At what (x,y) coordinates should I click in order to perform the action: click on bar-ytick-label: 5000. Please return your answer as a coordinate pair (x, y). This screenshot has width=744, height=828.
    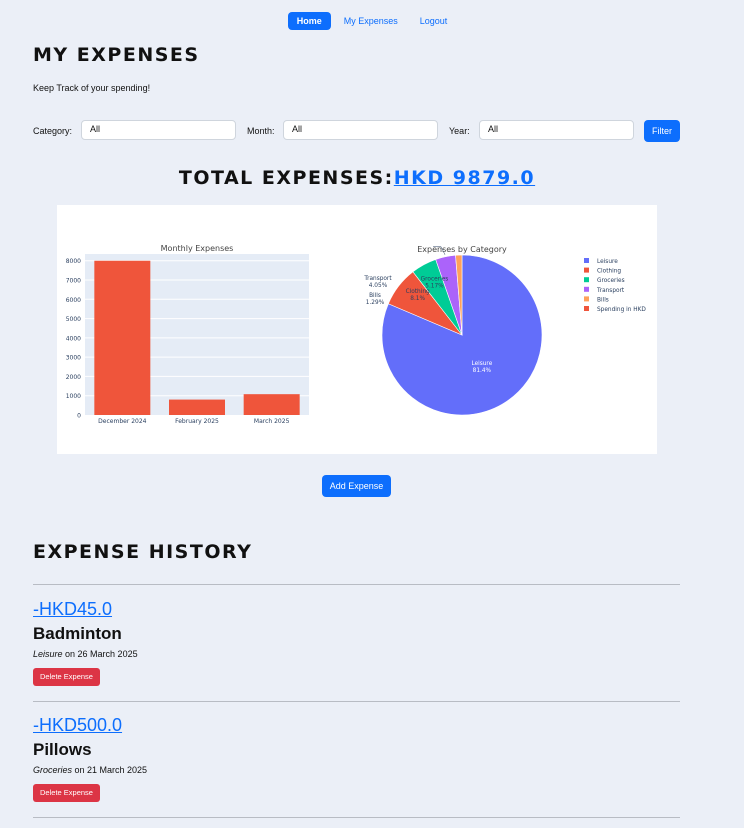
    Looking at the image, I should click on (73, 319).